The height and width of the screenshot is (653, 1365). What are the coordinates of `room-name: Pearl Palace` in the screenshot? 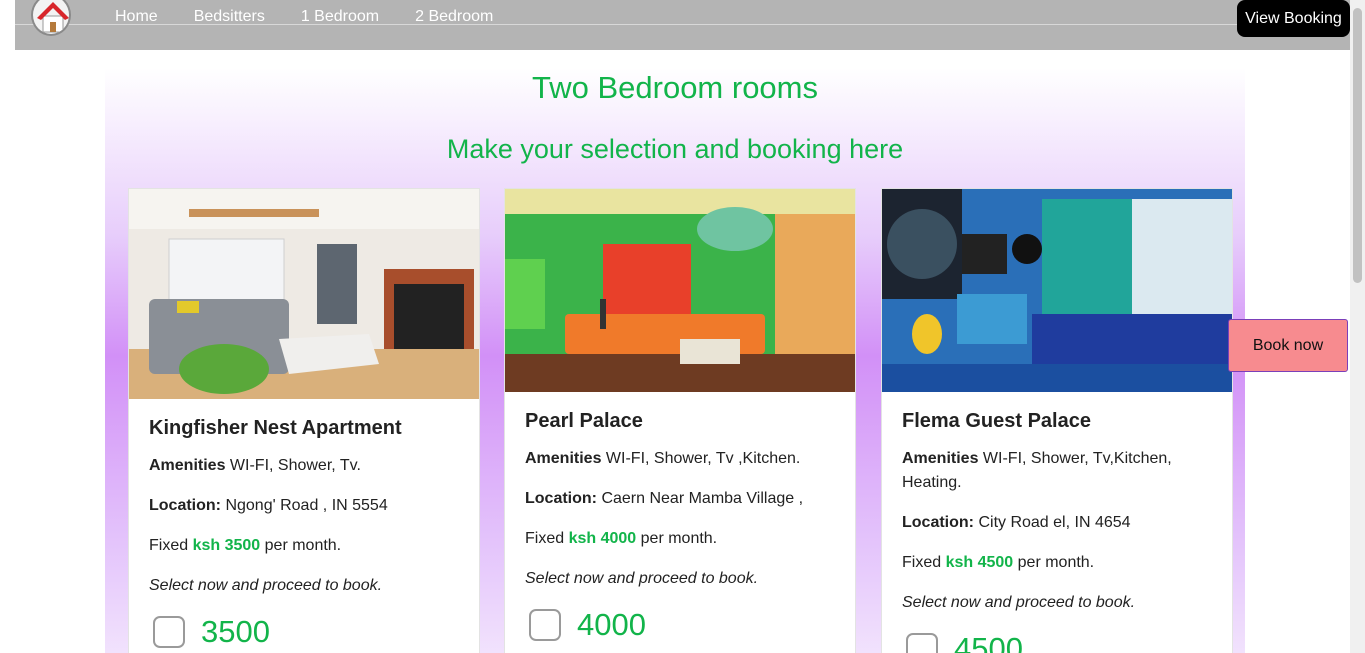 It's located at (584, 421).